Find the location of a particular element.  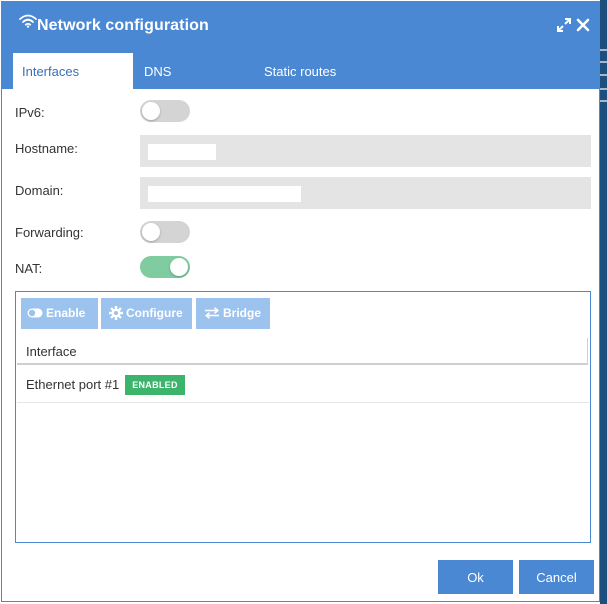

ipv6-toggle is located at coordinates (165, 111).